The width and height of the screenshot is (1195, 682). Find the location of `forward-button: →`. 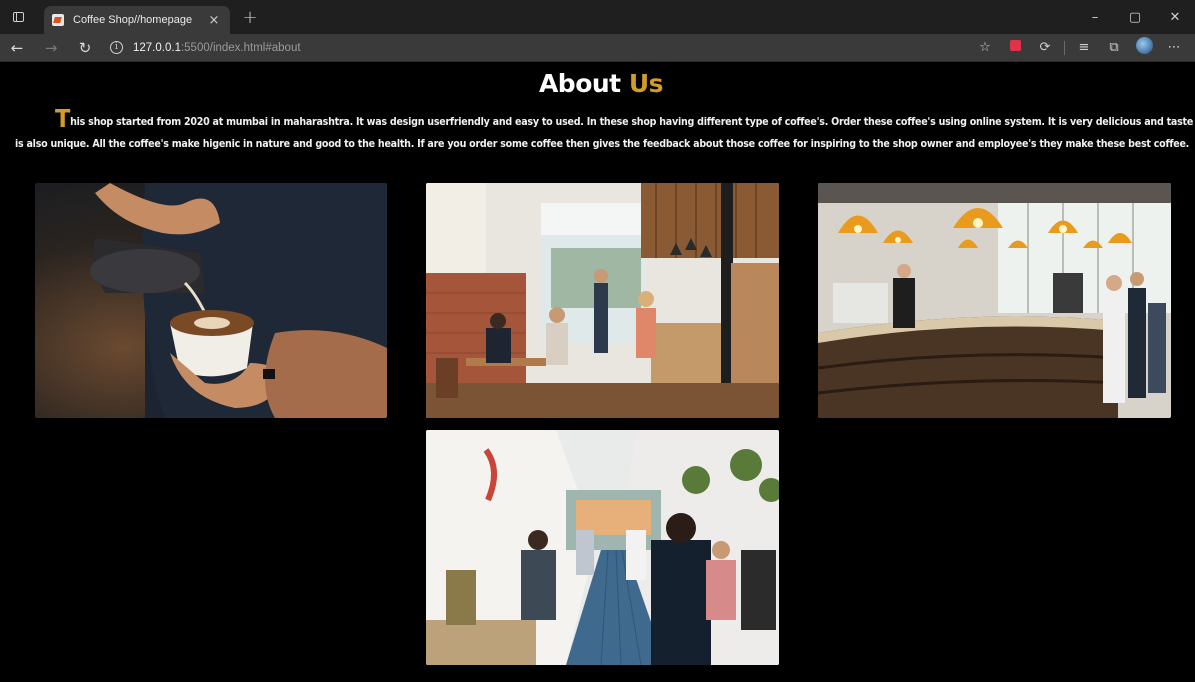

forward-button: → is located at coordinates (51, 48).